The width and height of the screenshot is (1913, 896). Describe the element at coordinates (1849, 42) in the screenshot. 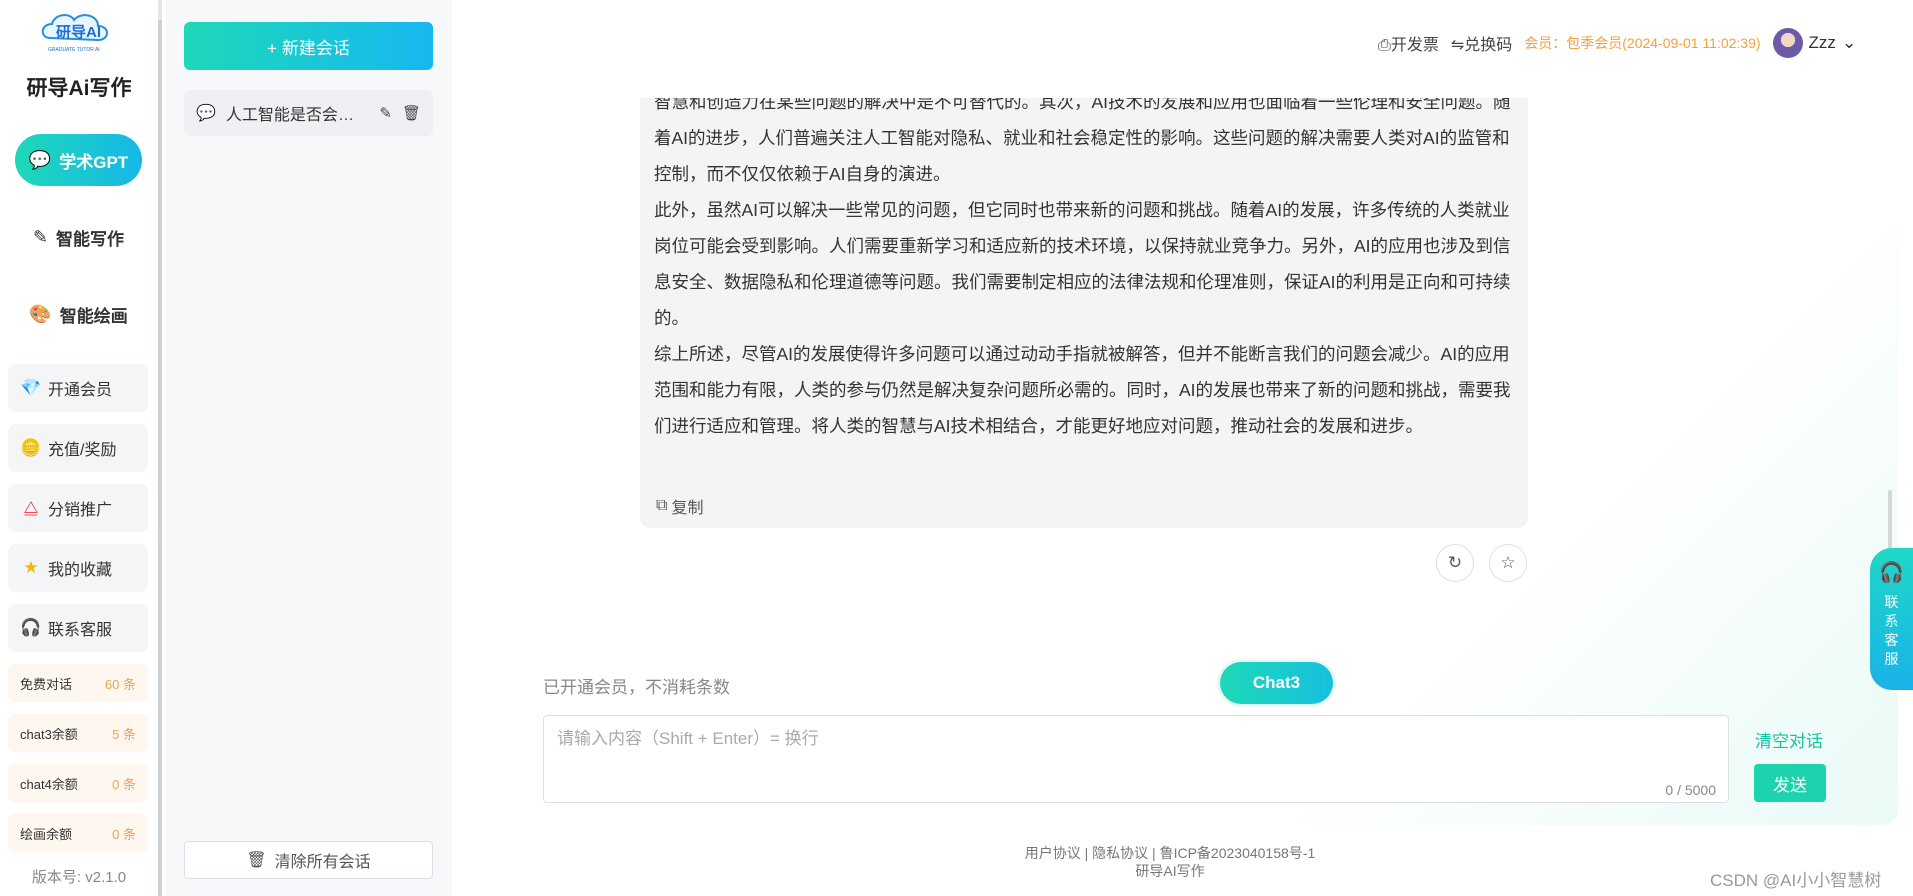

I see `chevron-down-icon: ⌄` at that location.